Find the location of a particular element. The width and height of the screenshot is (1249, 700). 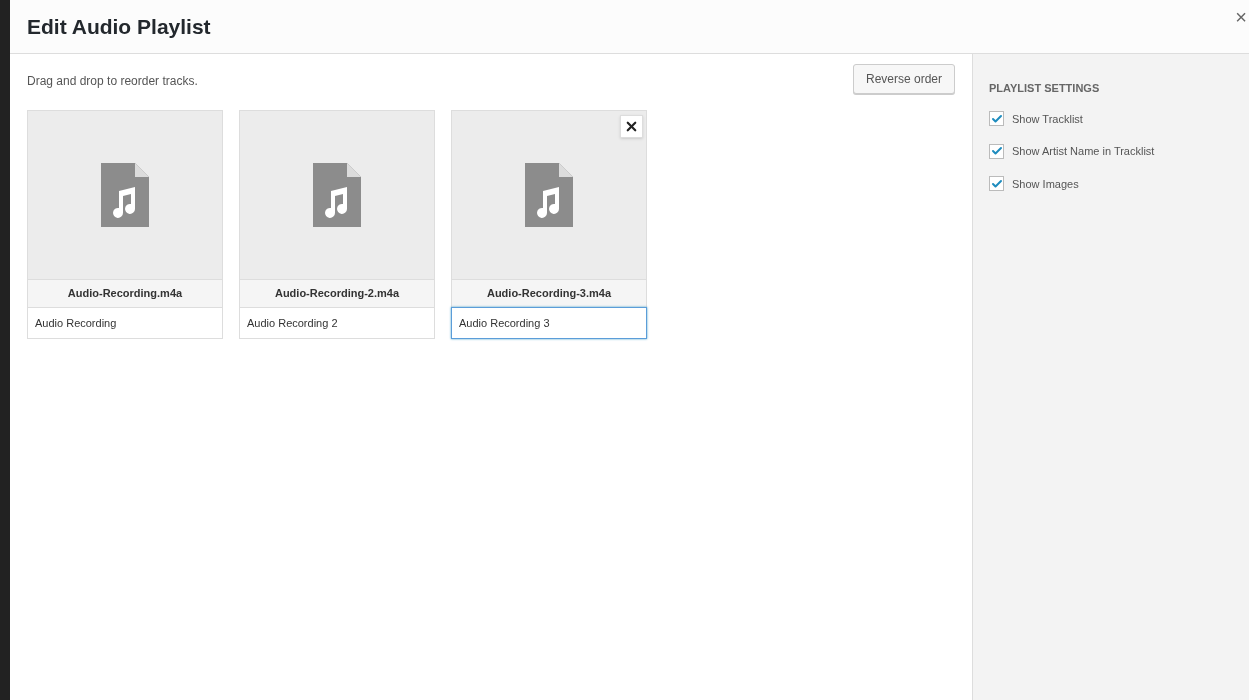

close-icon is located at coordinates (631, 126).